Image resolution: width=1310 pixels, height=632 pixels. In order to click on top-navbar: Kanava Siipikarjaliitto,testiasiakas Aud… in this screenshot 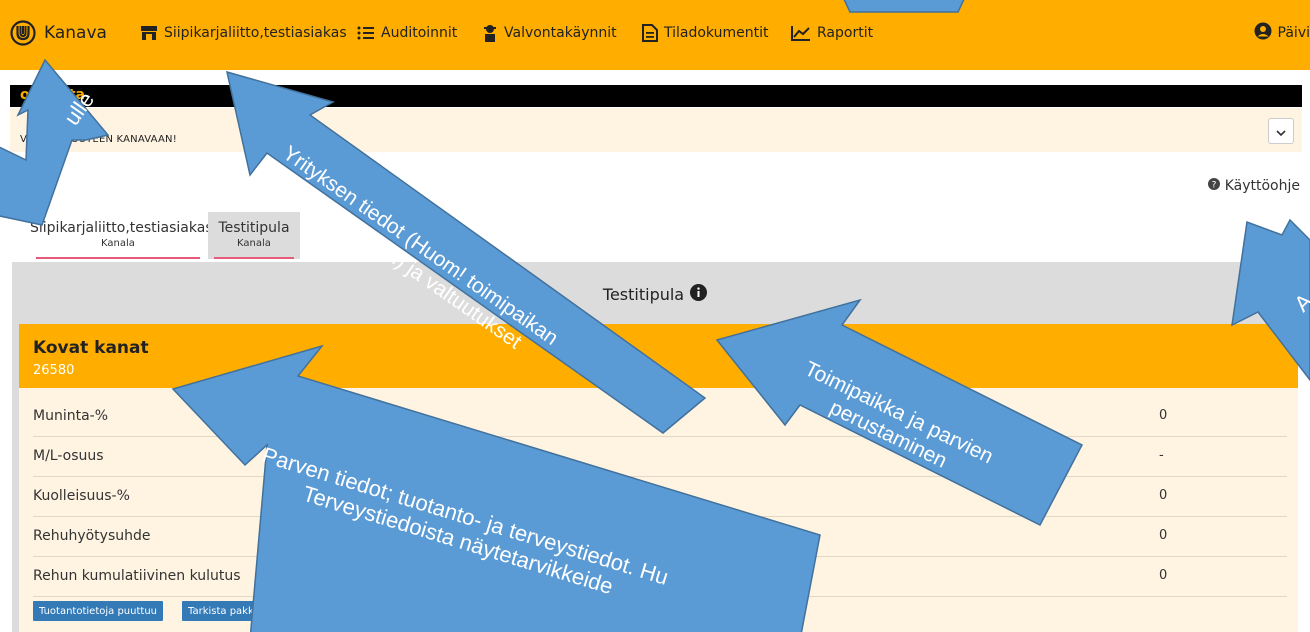, I will do `click(655, 35)`.